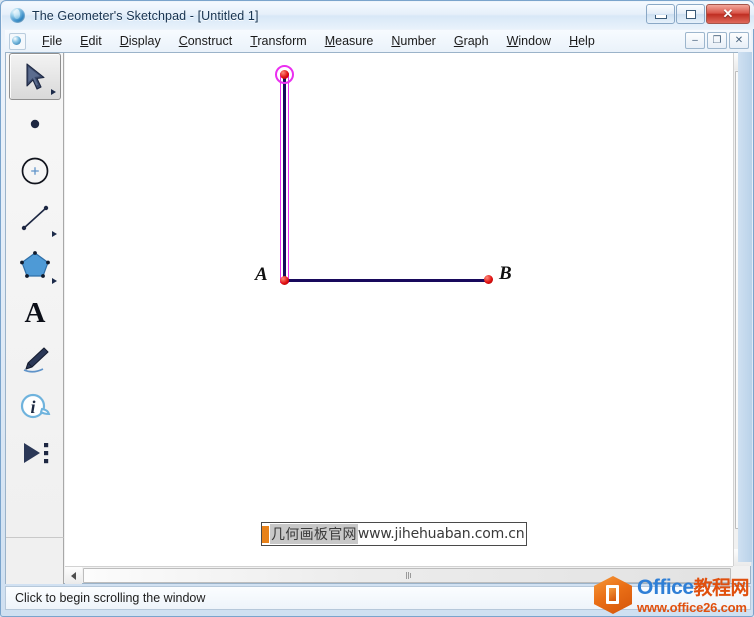 This screenshot has height=617, width=754. Describe the element at coordinates (505, 274) in the screenshot. I see `label-point-b: B` at that location.